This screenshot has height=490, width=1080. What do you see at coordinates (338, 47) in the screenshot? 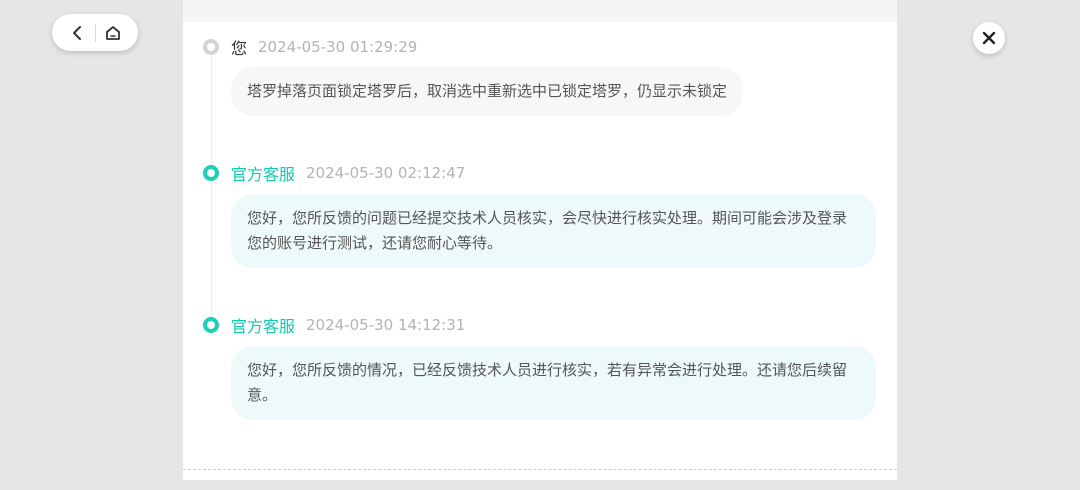
I see `message-time: 2024-05-30 01:29:29` at bounding box center [338, 47].